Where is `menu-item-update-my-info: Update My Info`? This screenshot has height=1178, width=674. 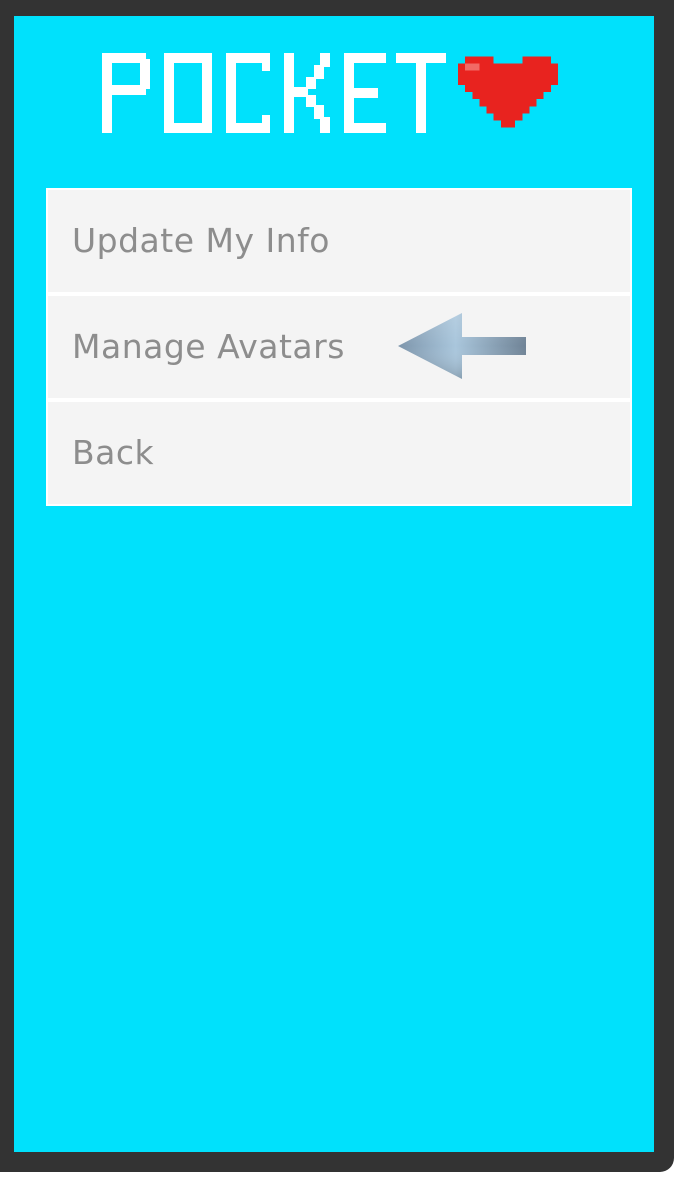
menu-item-update-my-info: Update My Info is located at coordinates (339, 241).